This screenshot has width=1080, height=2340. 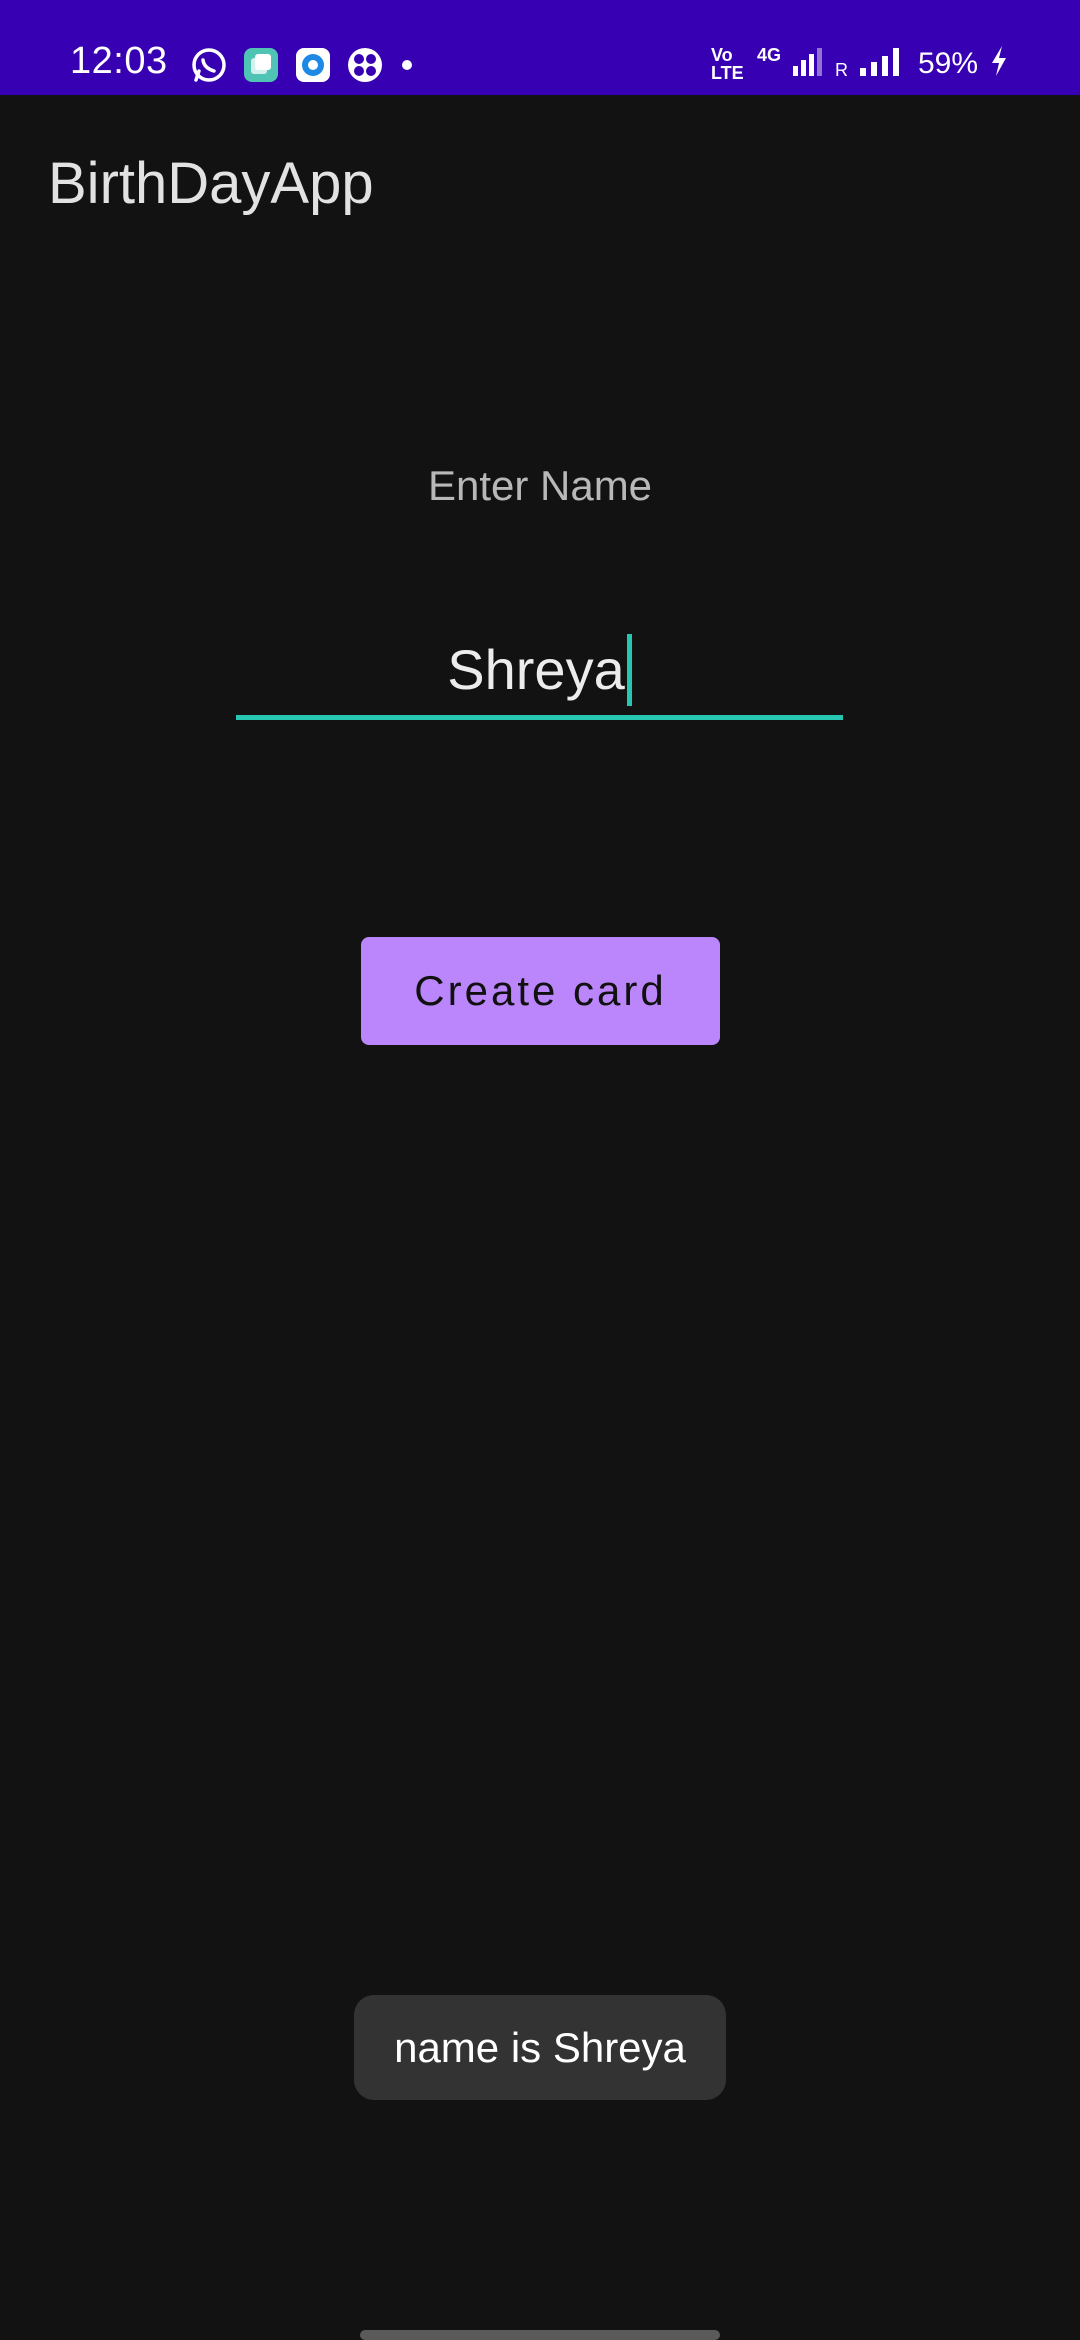 I want to click on signal-icon, so click(x=808, y=63).